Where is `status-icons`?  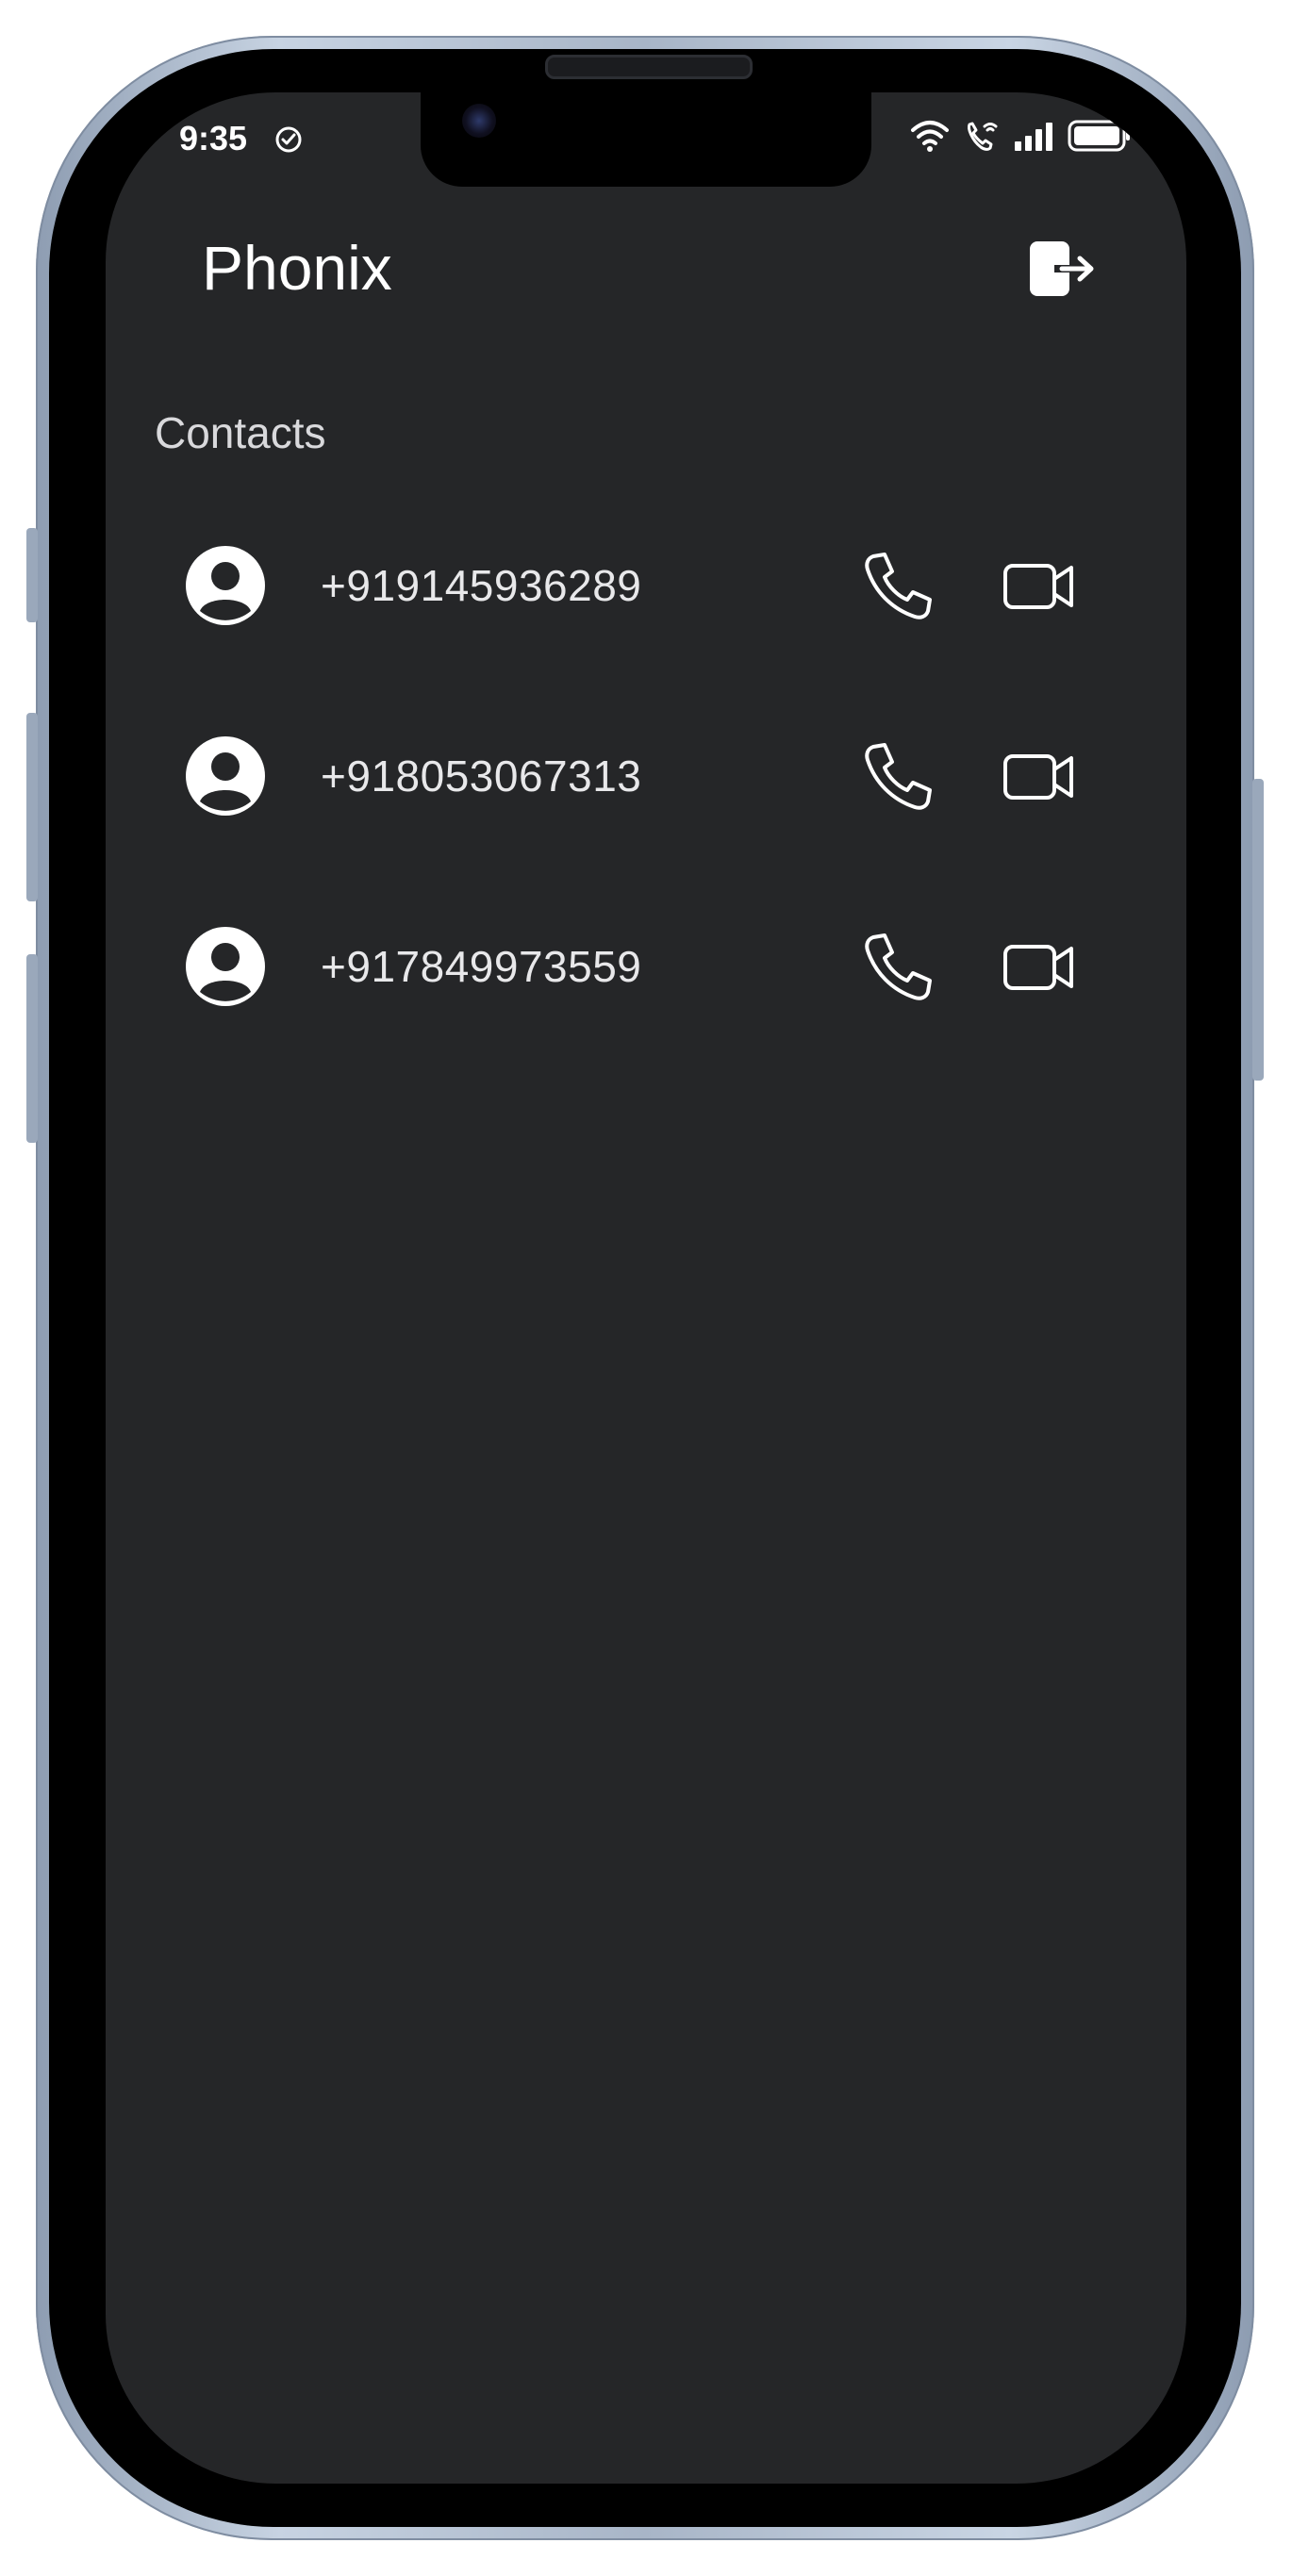
status-icons is located at coordinates (1032, 136).